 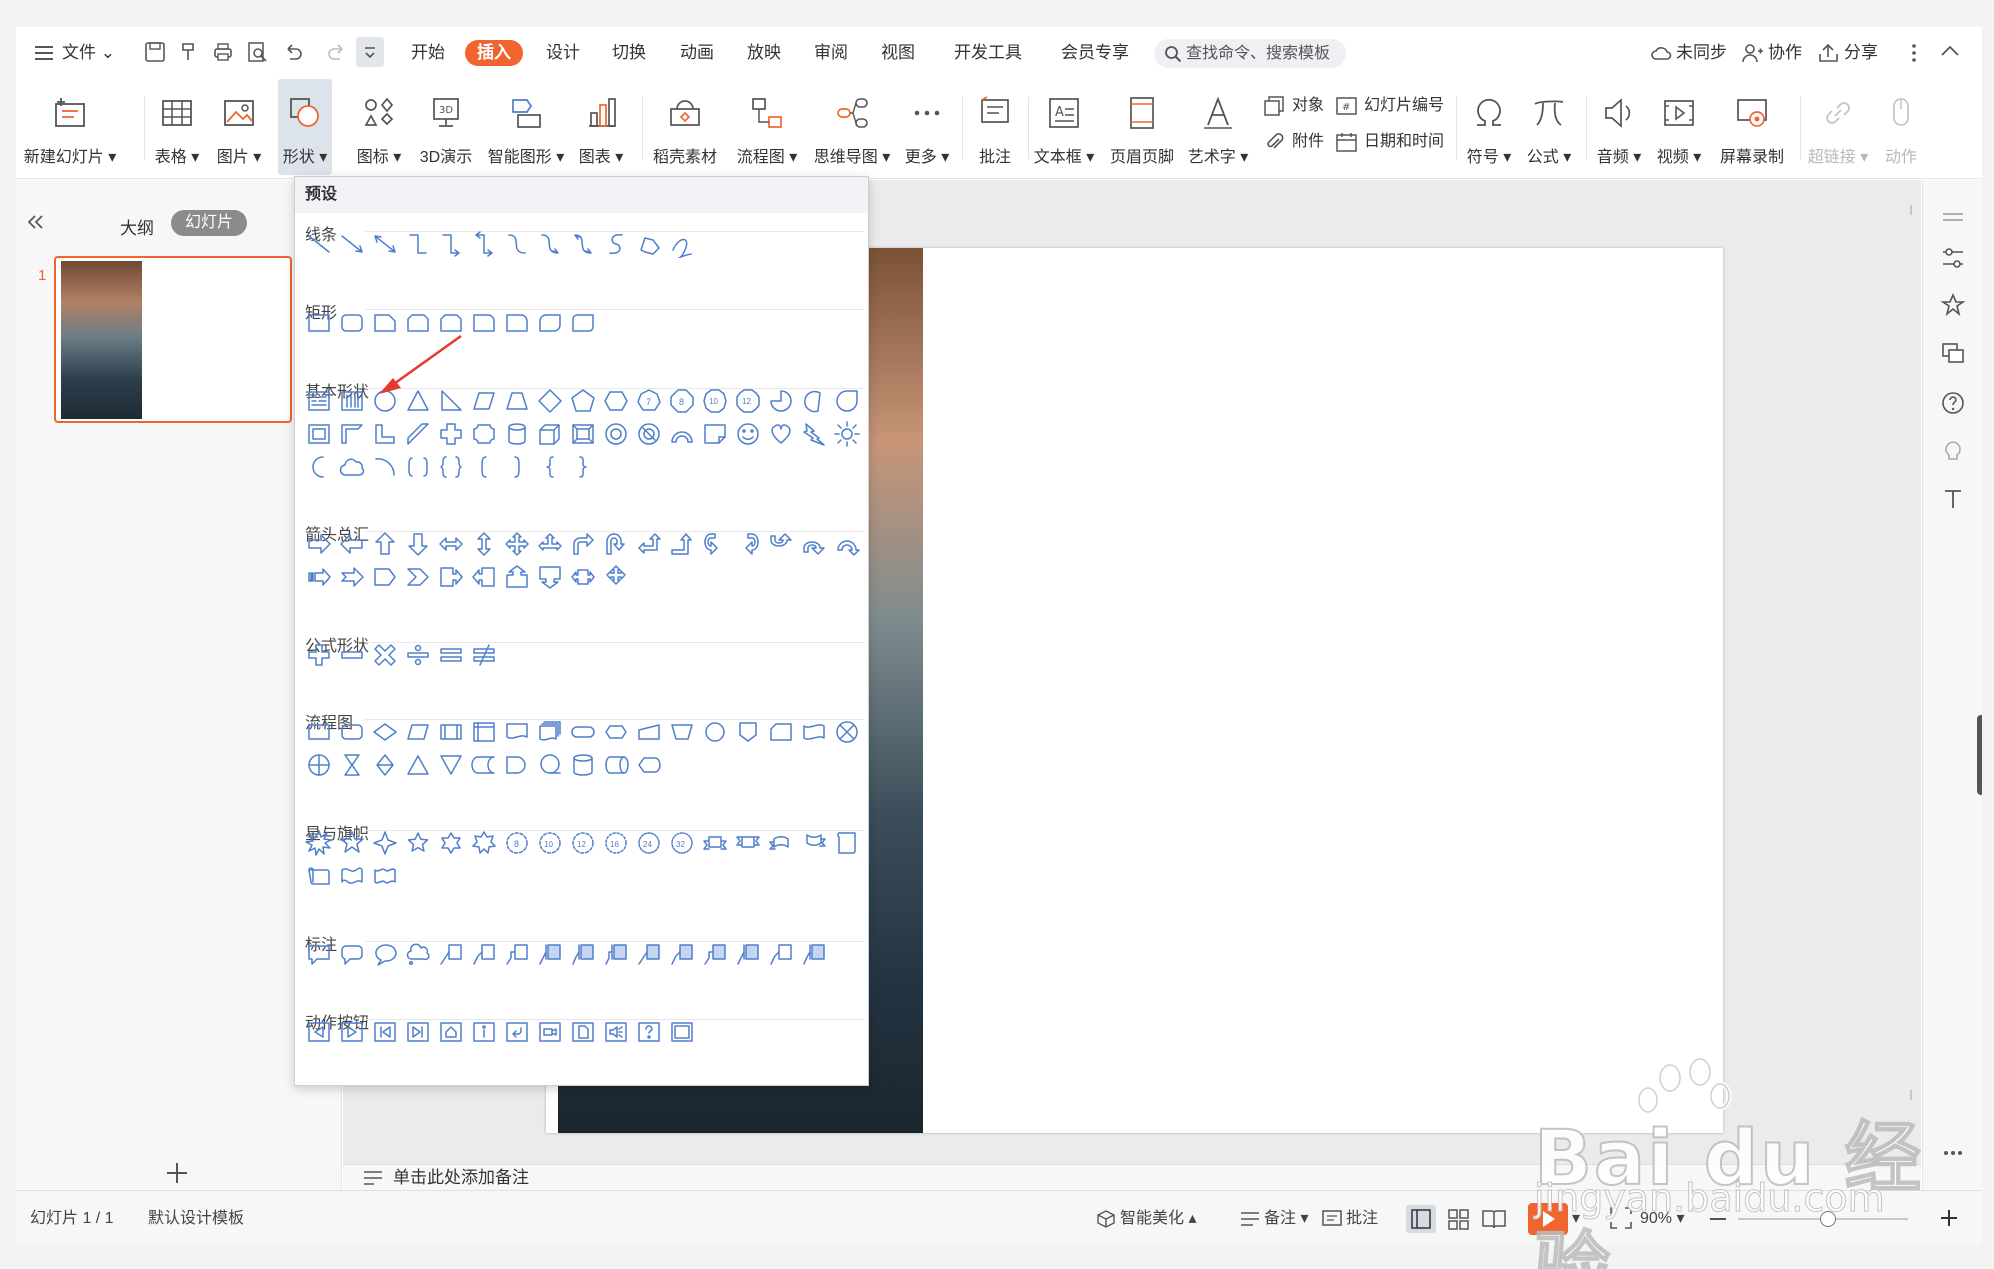 I want to click on tab-transition: 切换, so click(x=629, y=53).